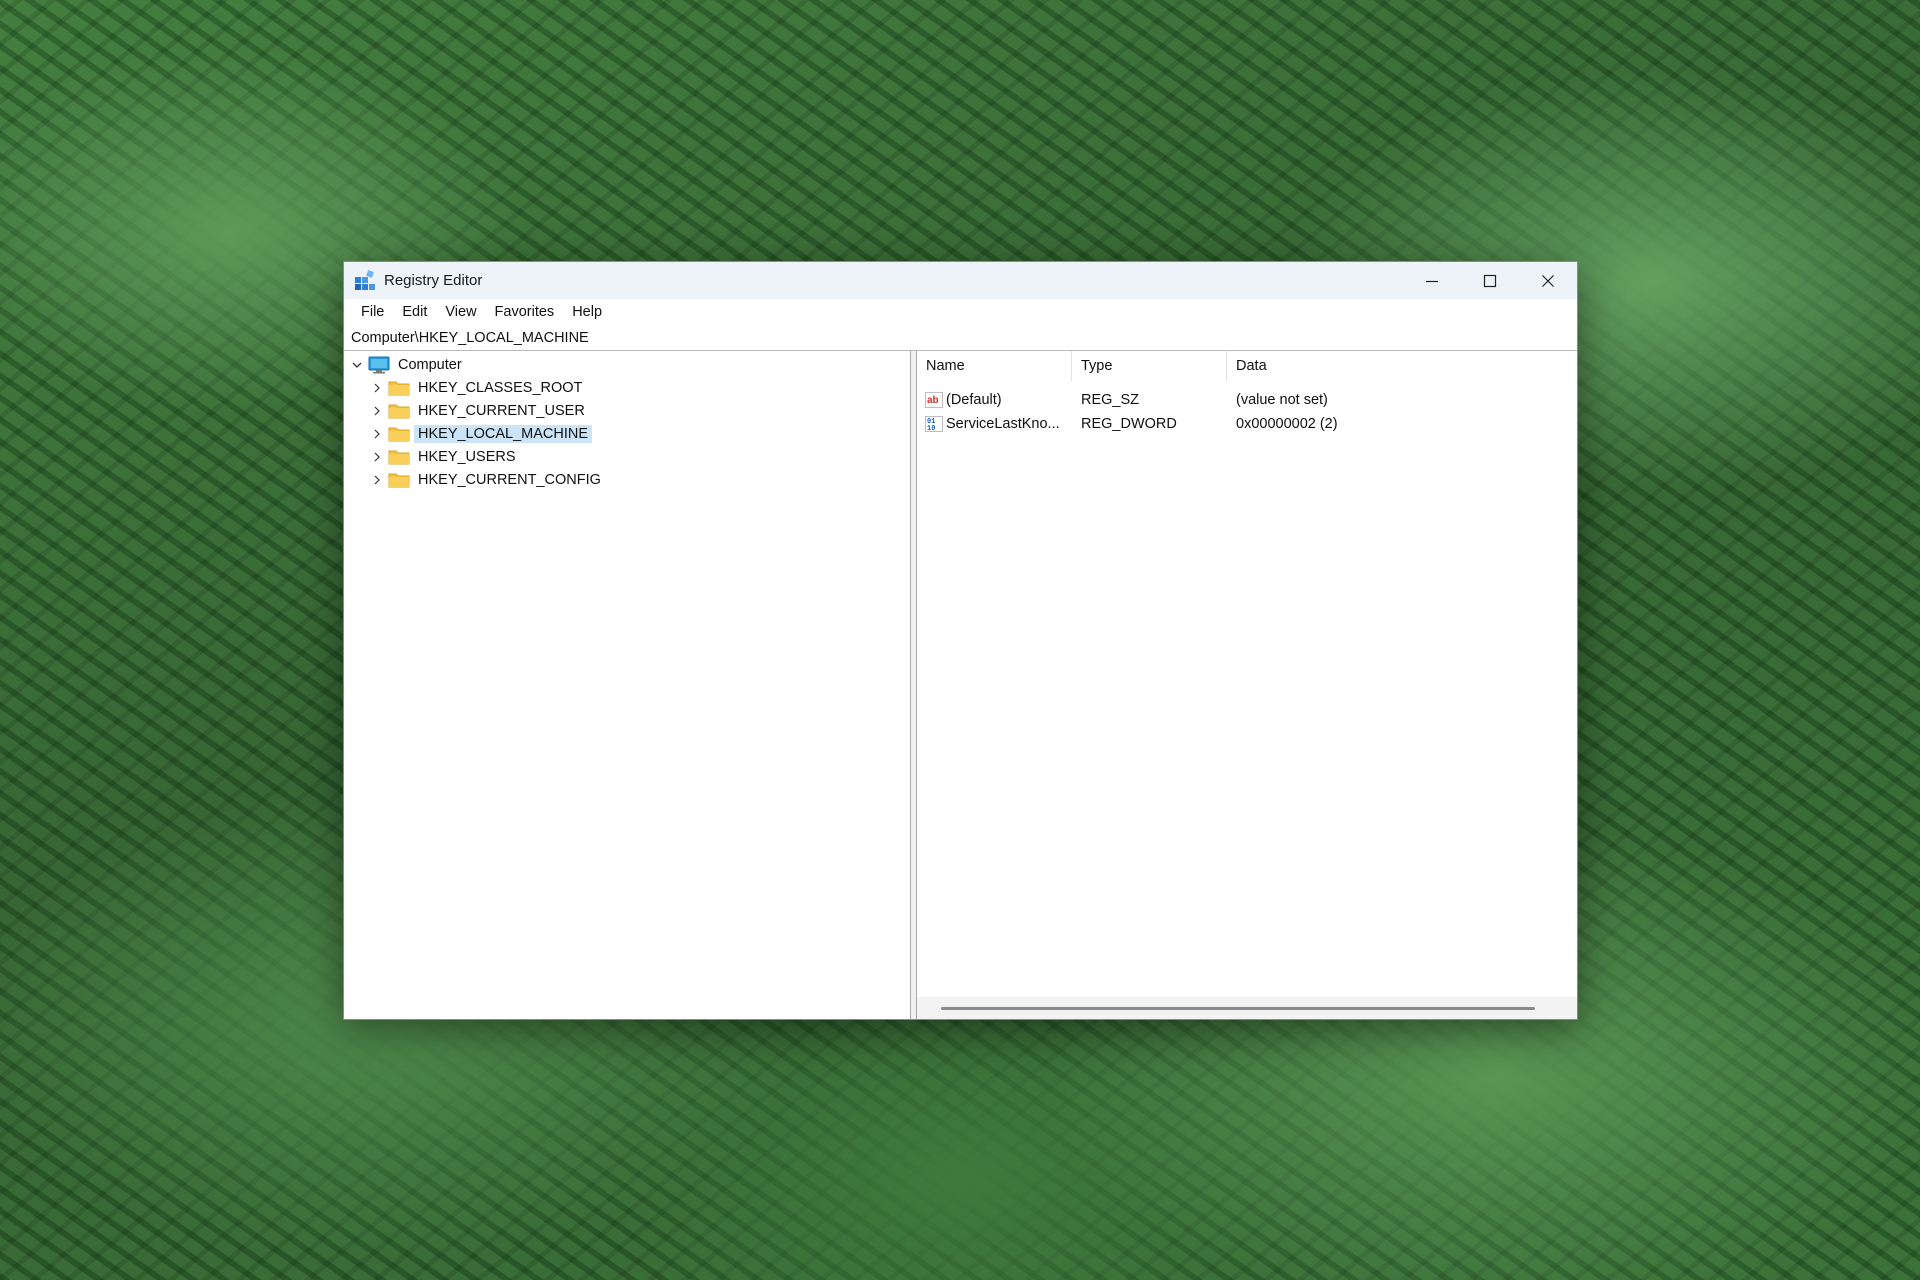  I want to click on horizontal-scrollbar, so click(1247, 1008).